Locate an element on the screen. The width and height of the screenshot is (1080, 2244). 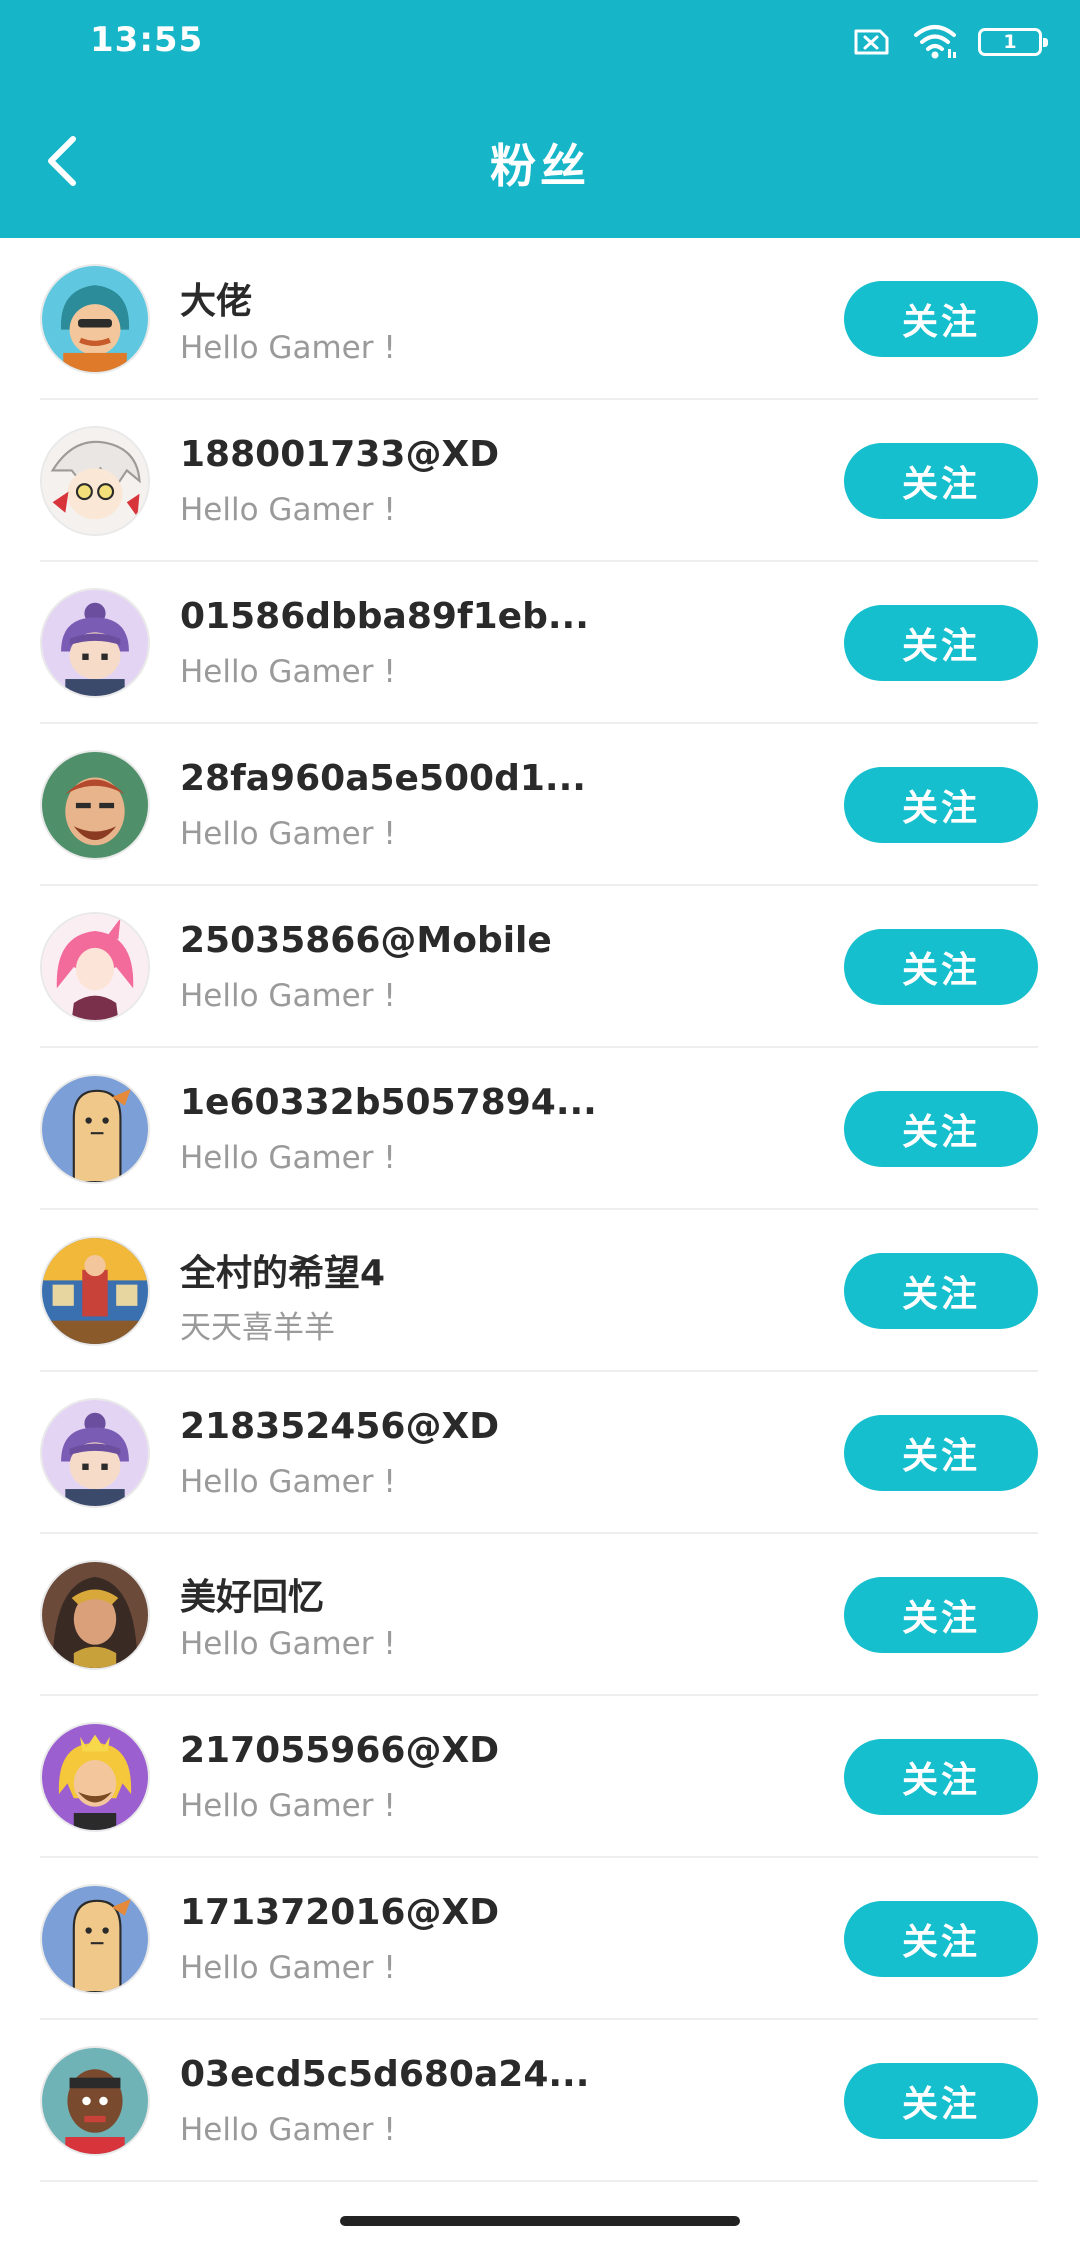
fan-name: 25035866@Mobile is located at coordinates (366, 940).